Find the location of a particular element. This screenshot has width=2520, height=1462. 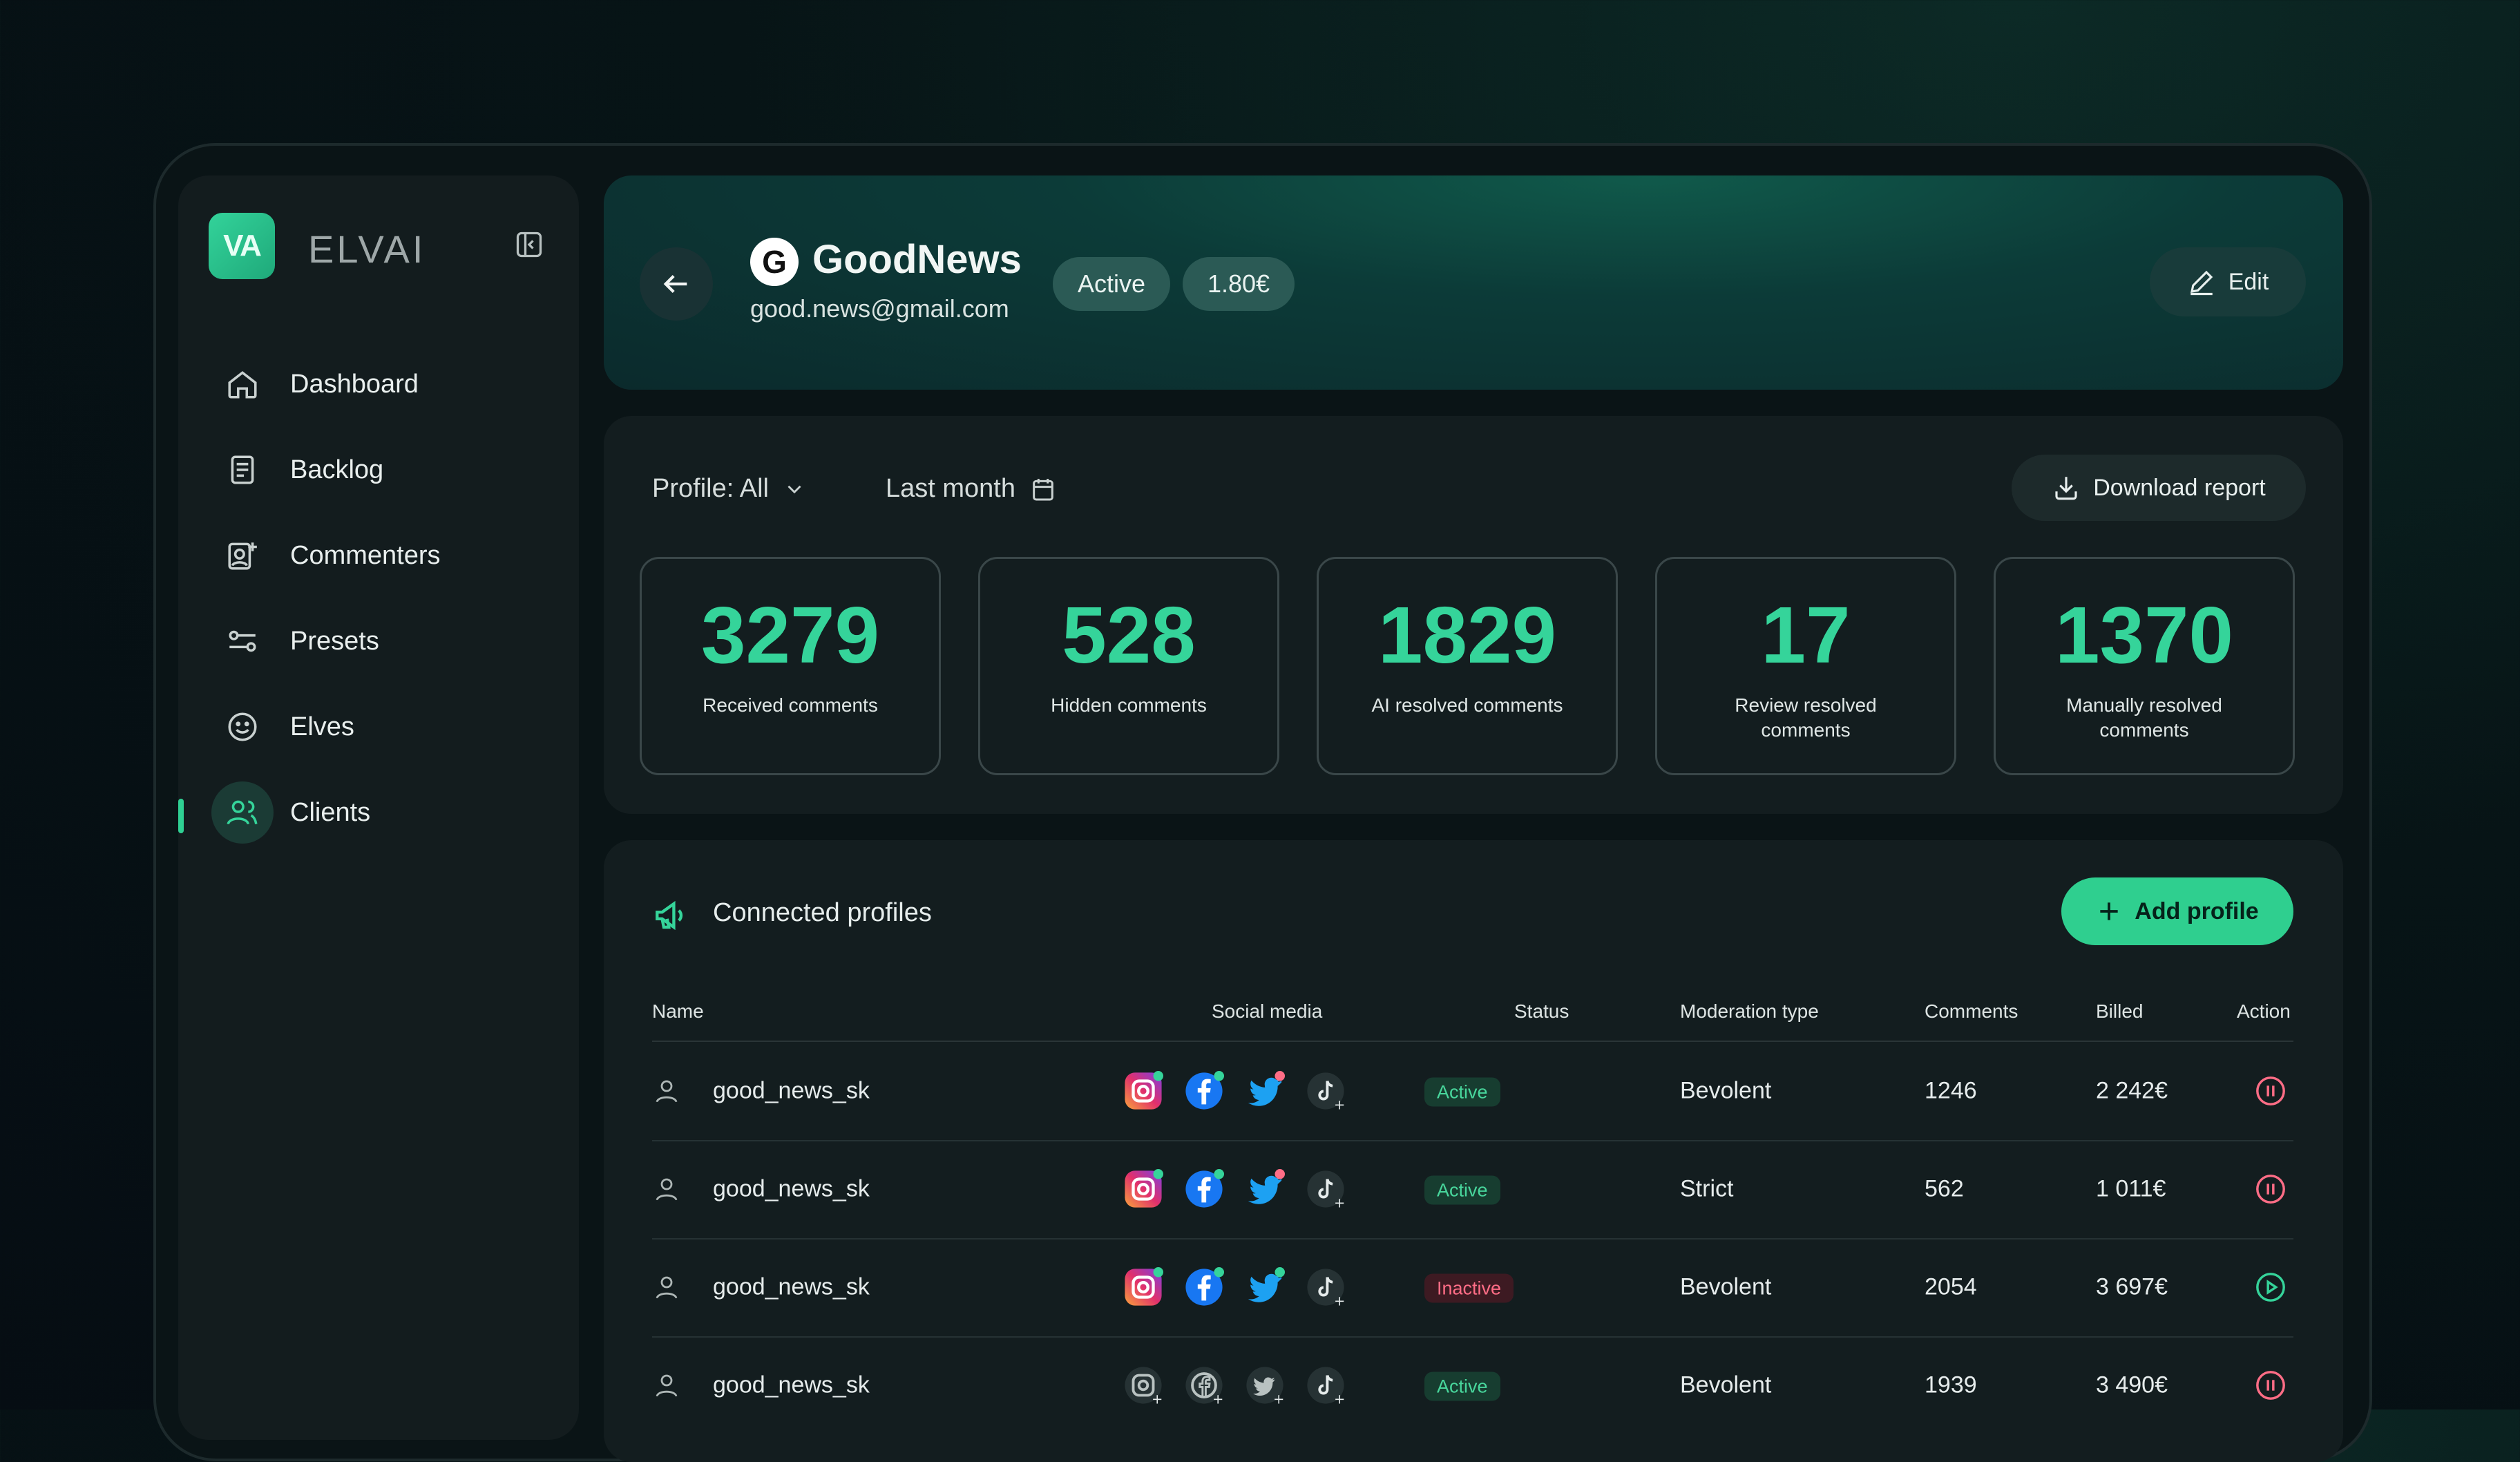

moderation-type: Strict is located at coordinates (1707, 1188).